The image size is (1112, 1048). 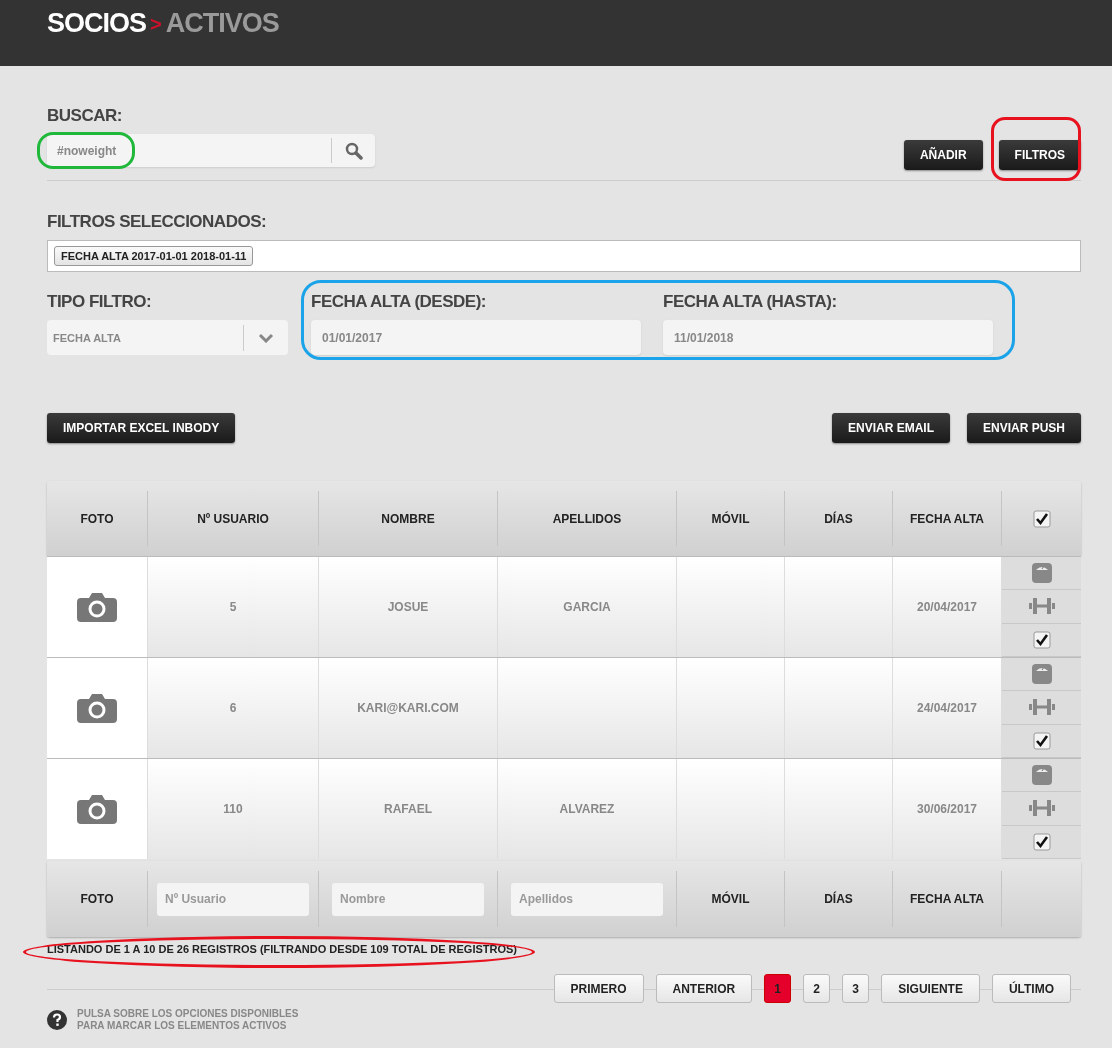 I want to click on column-label: FECHA ALTA, so click(x=947, y=899).